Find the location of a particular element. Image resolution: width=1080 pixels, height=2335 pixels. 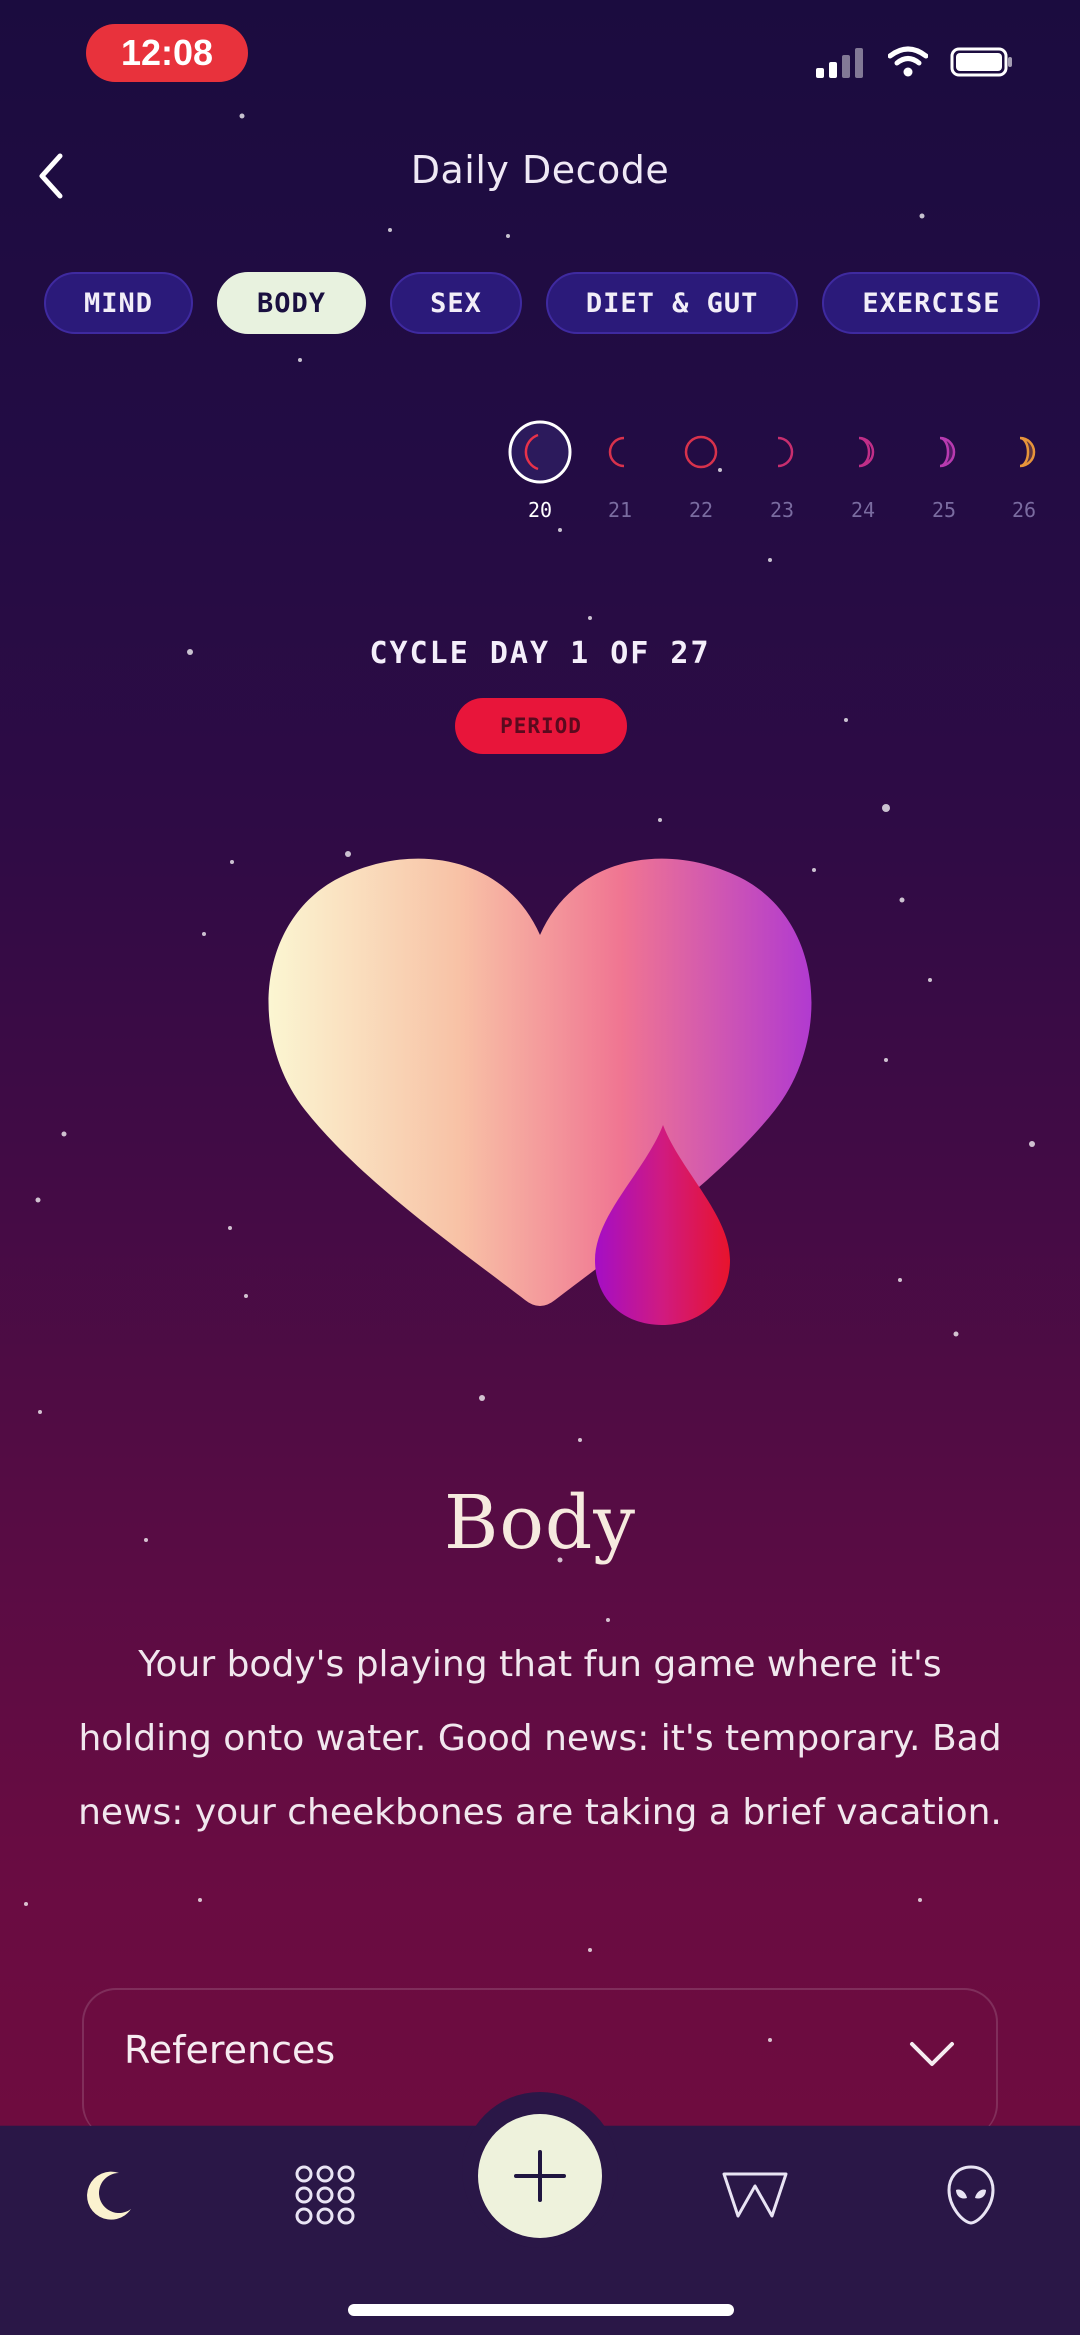

status-time: 12:08 is located at coordinates (167, 53).